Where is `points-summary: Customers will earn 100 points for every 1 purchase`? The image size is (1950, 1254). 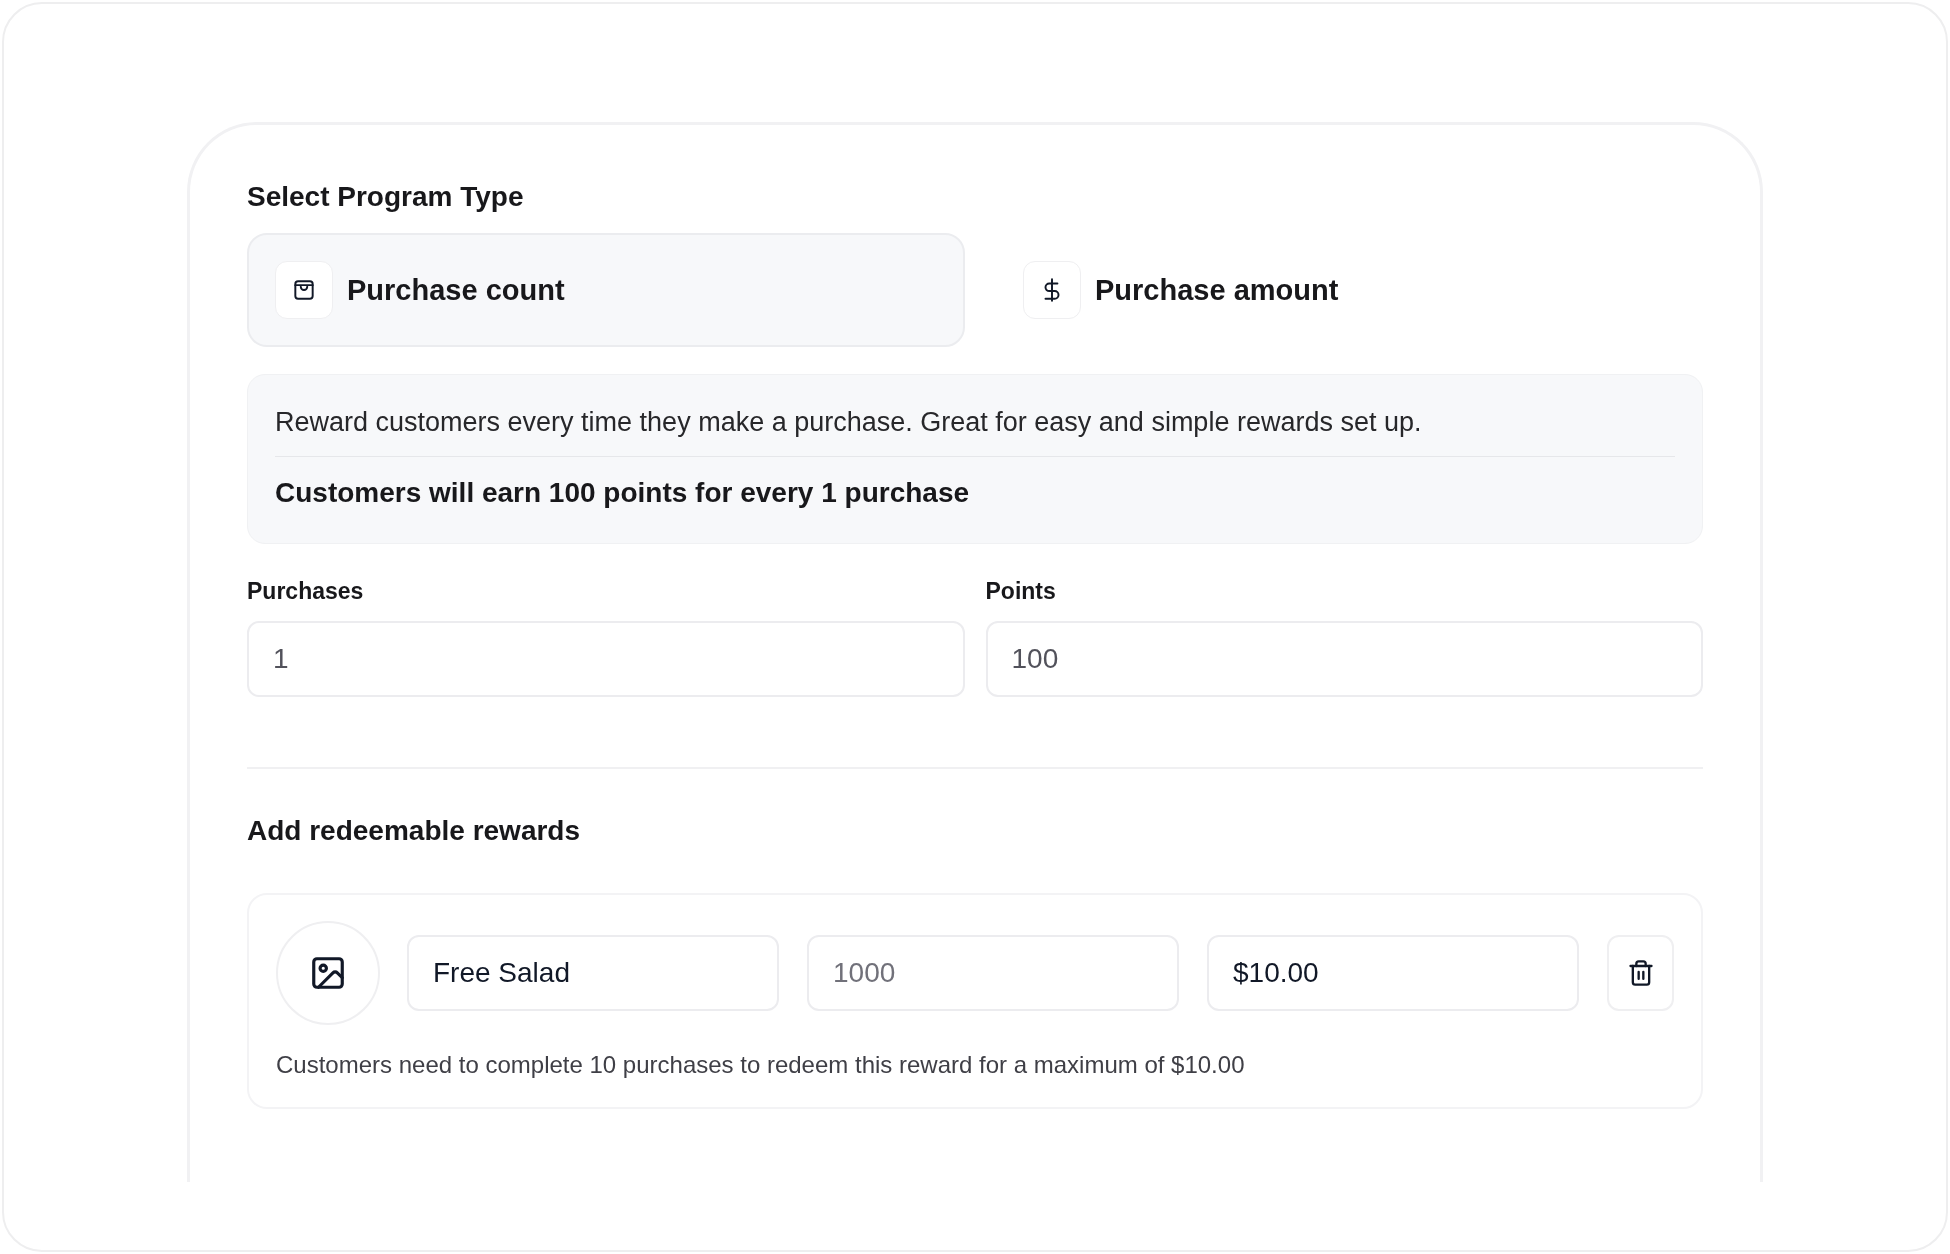 points-summary: Customers will earn 100 points for every 1 purchase is located at coordinates (623, 493).